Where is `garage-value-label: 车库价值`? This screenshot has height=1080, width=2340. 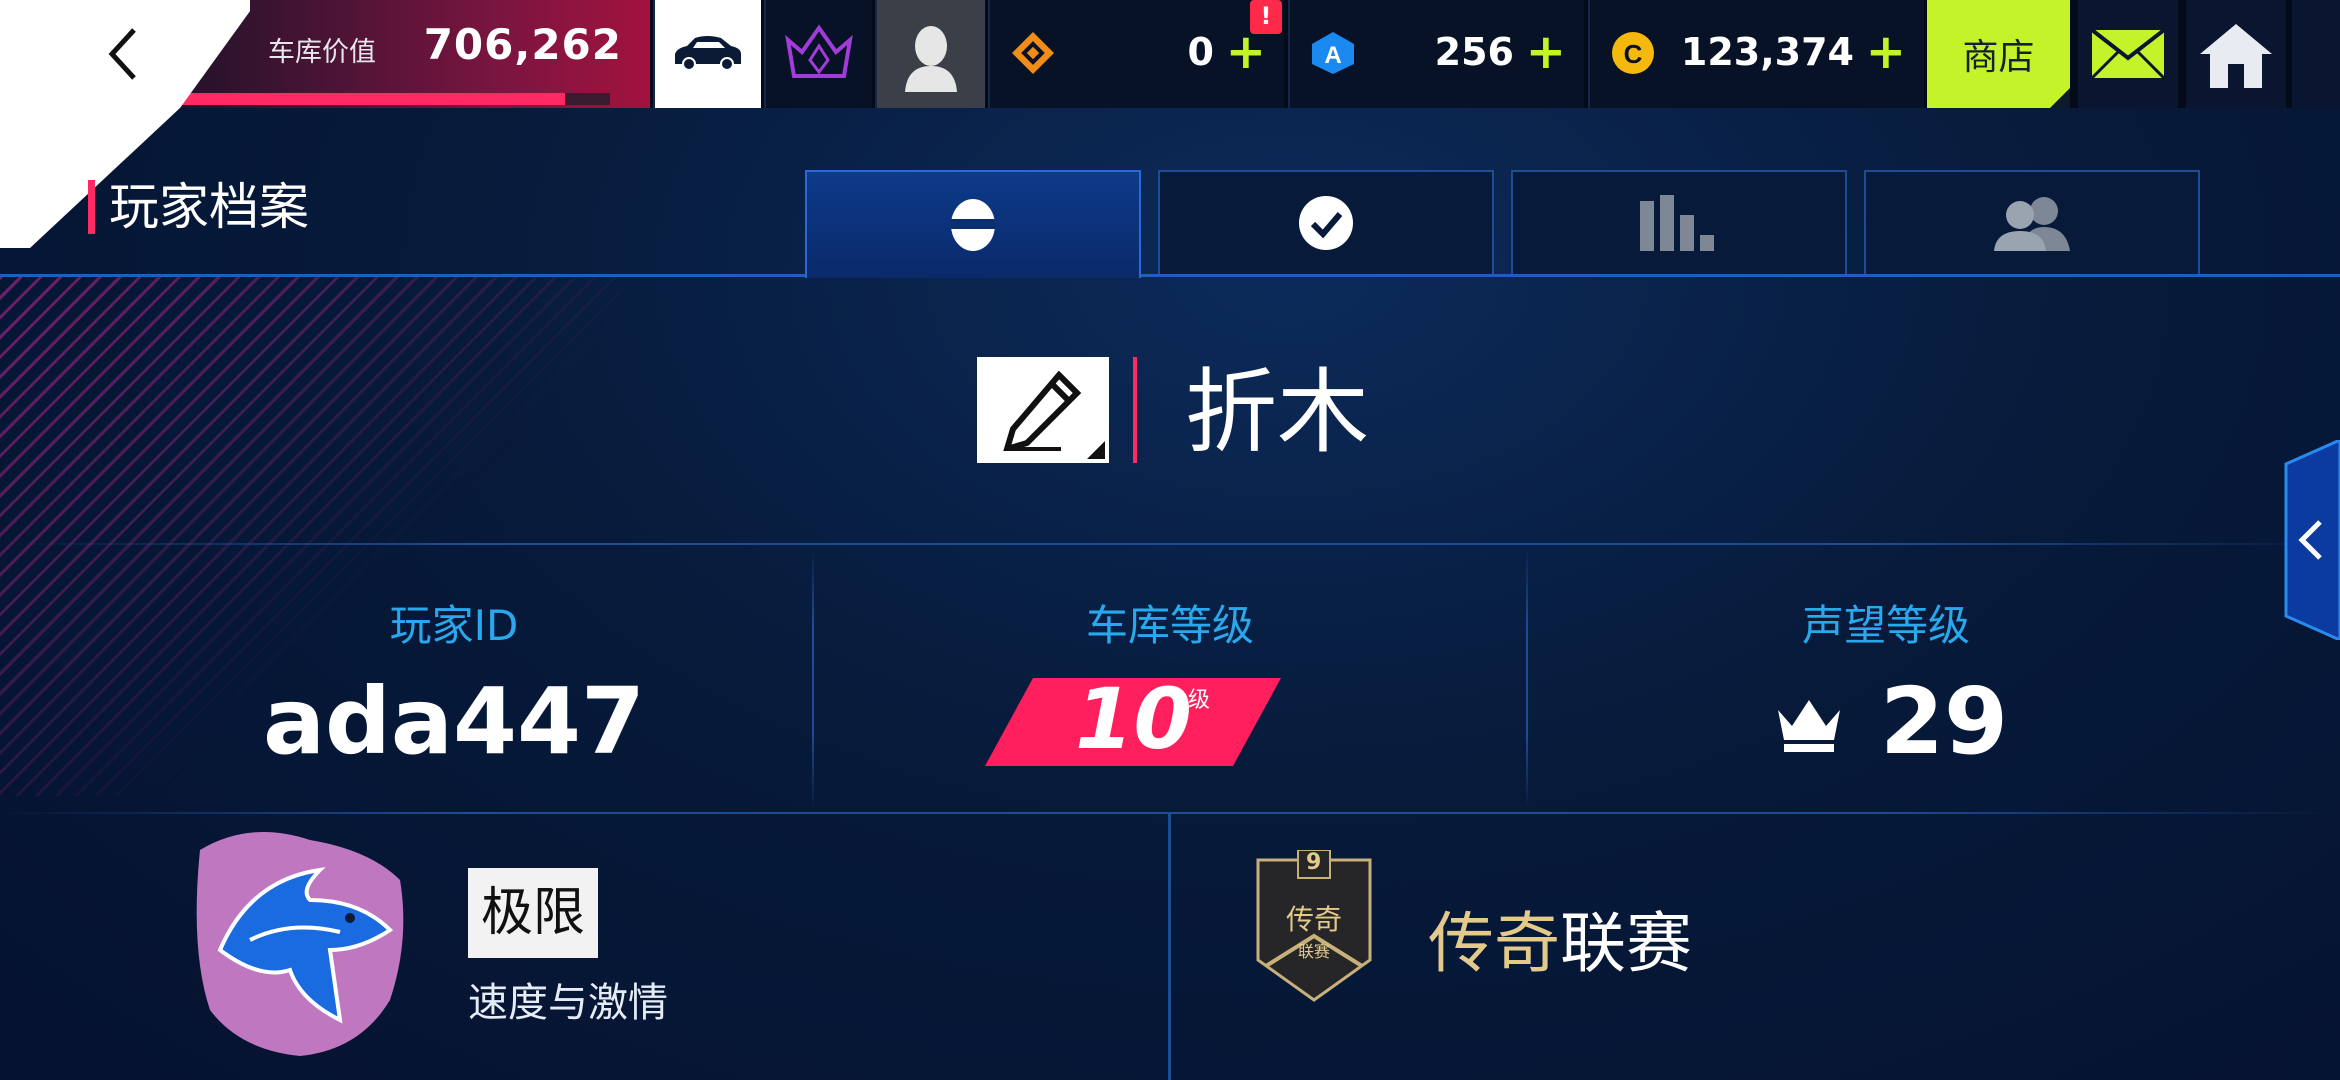
garage-value-label: 车库价值 is located at coordinates (322, 52).